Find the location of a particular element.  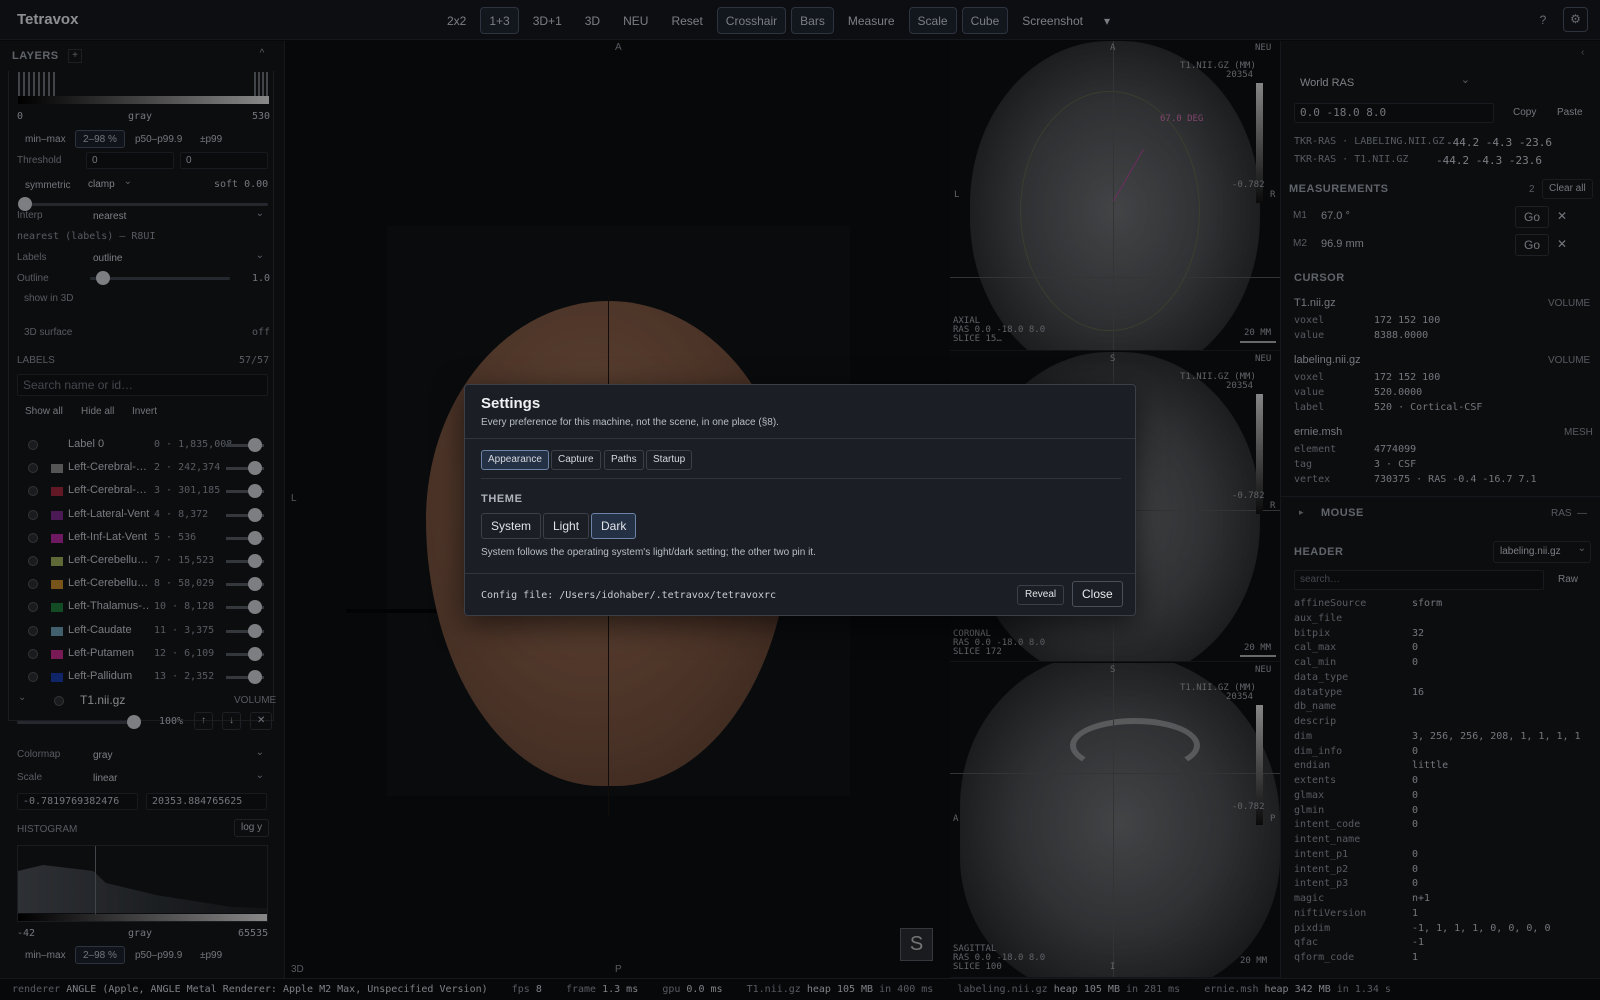

settings-title: Settings is located at coordinates (511, 403).